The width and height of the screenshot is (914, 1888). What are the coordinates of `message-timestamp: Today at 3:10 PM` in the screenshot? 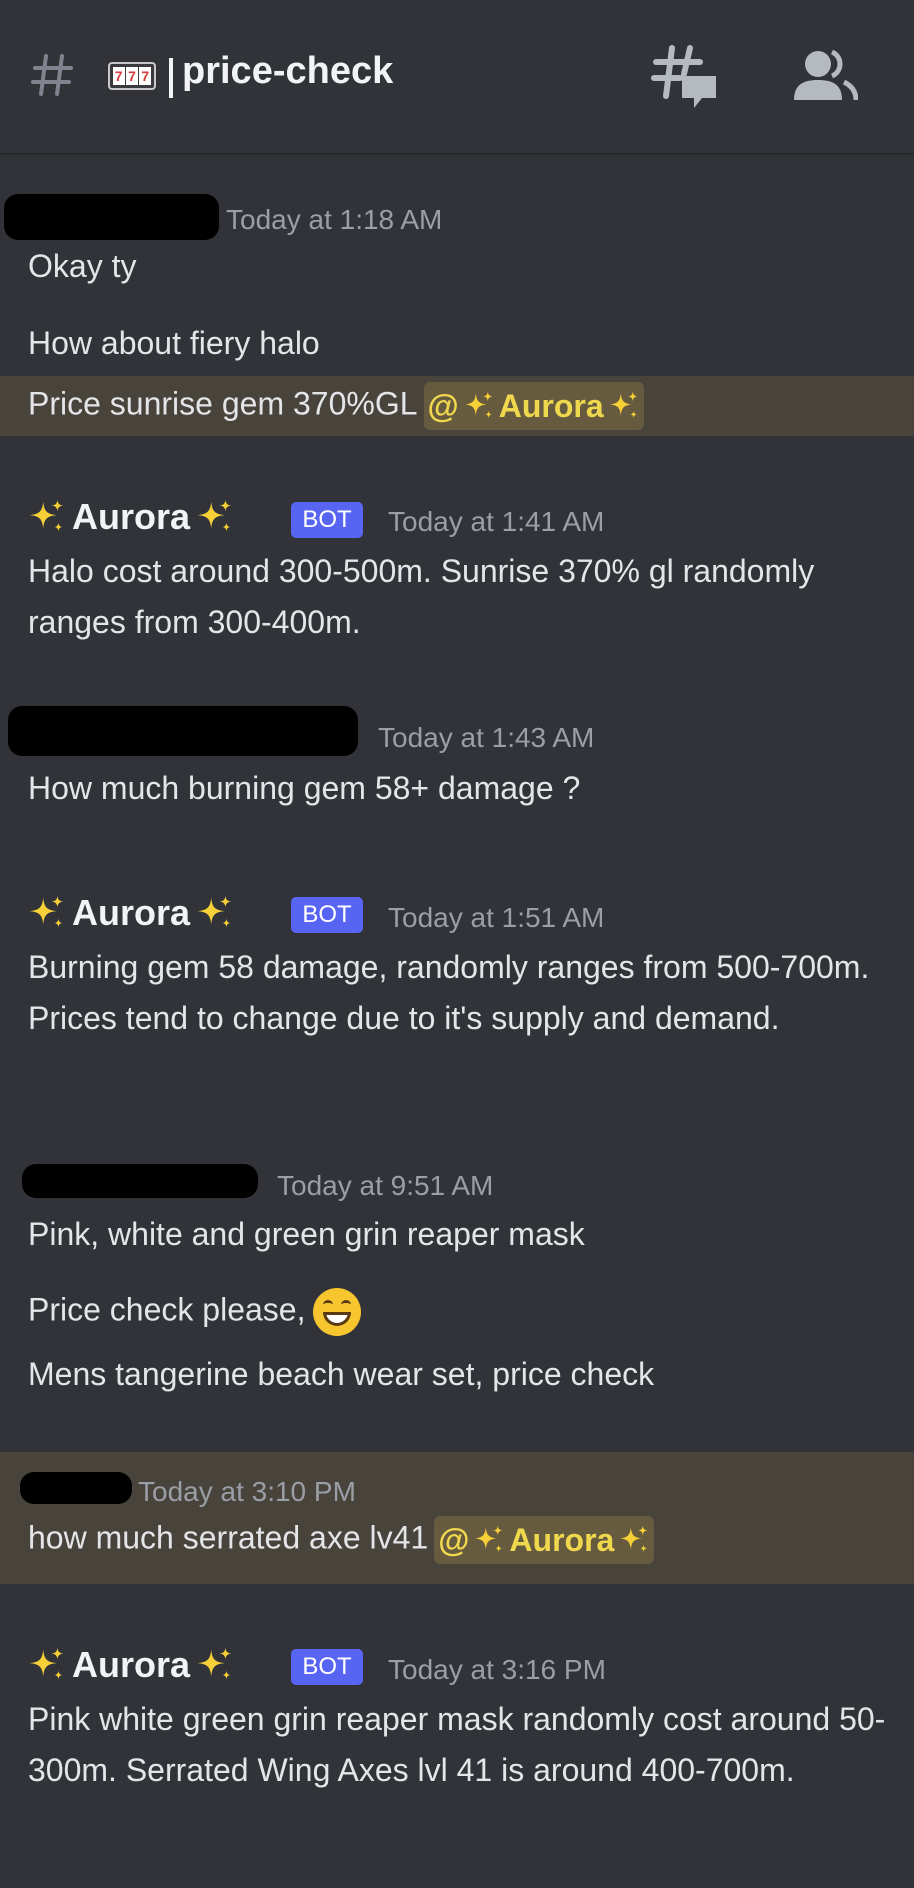 It's located at (247, 1491).